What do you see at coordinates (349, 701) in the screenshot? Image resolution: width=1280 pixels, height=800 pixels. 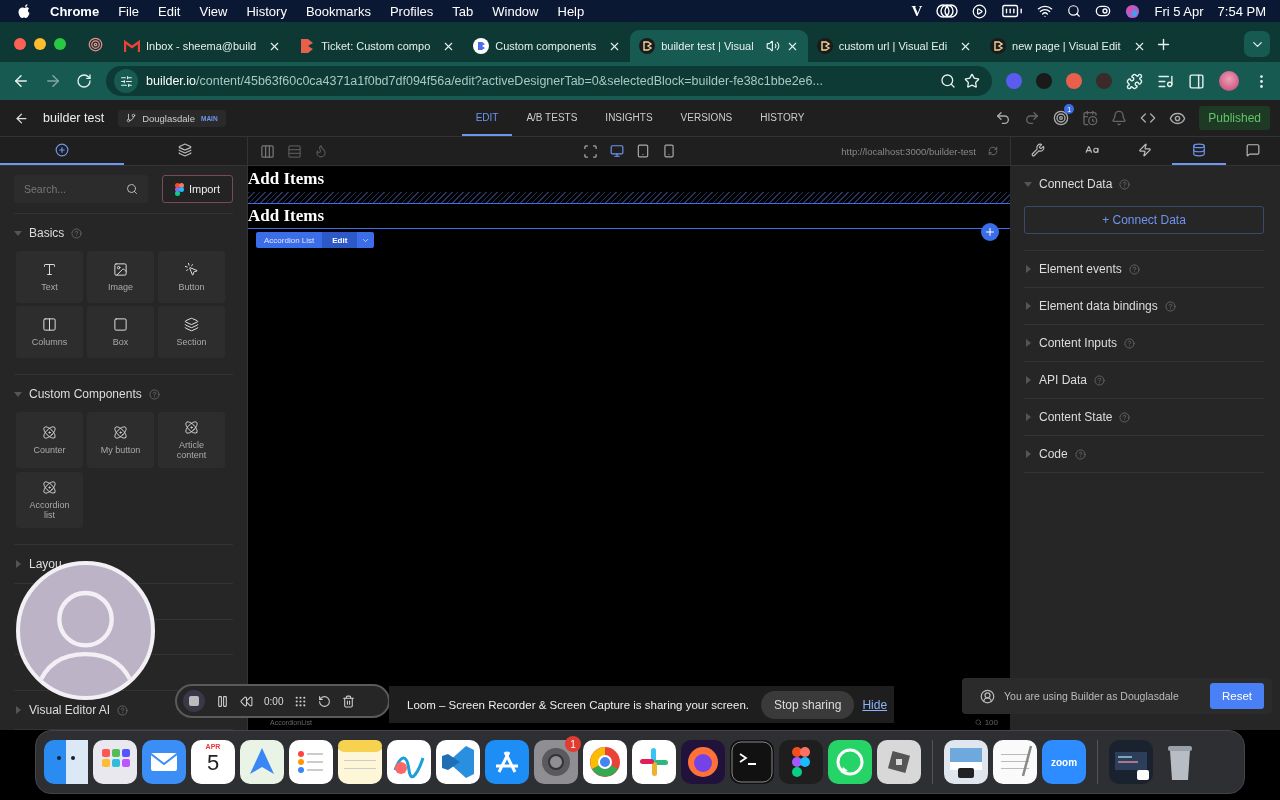 I see `delete-icon` at bounding box center [349, 701].